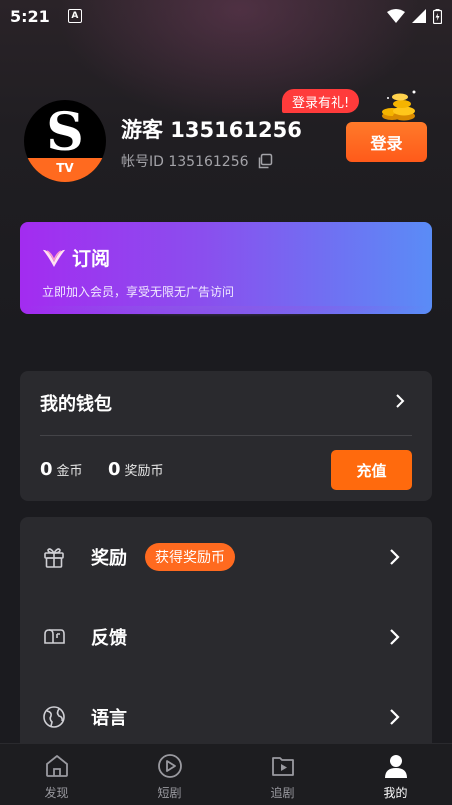  What do you see at coordinates (144, 471) in the screenshot?
I see `reward-coins-label: 奖励币` at bounding box center [144, 471].